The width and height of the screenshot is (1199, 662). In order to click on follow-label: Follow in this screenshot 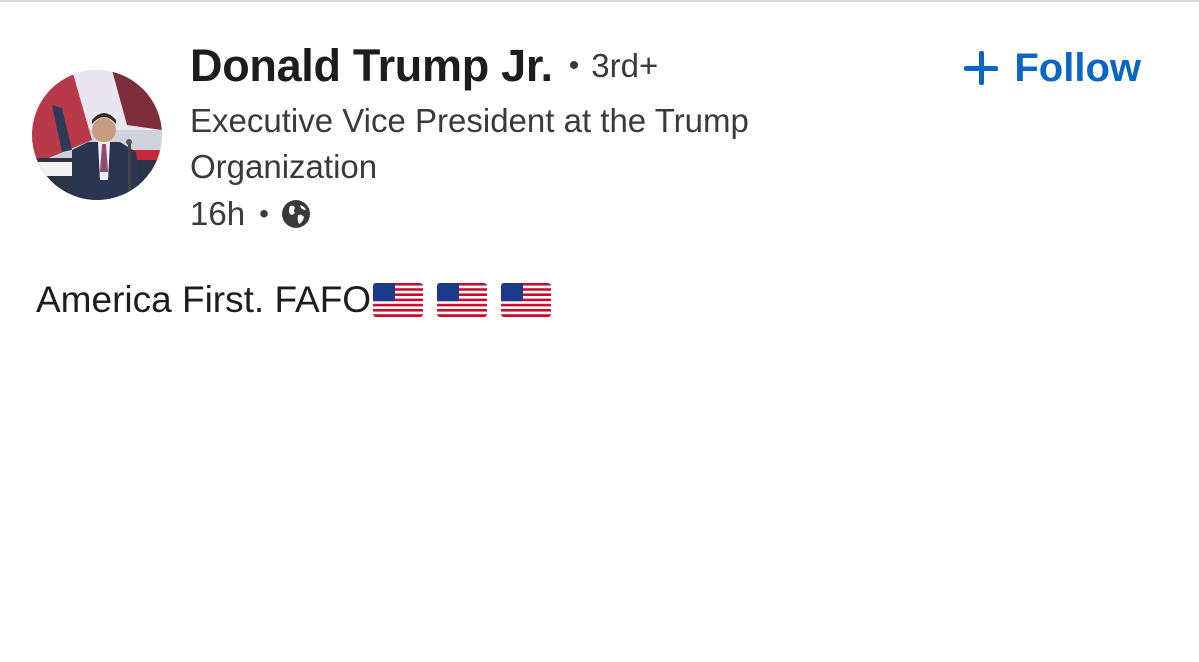, I will do `click(1077, 67)`.